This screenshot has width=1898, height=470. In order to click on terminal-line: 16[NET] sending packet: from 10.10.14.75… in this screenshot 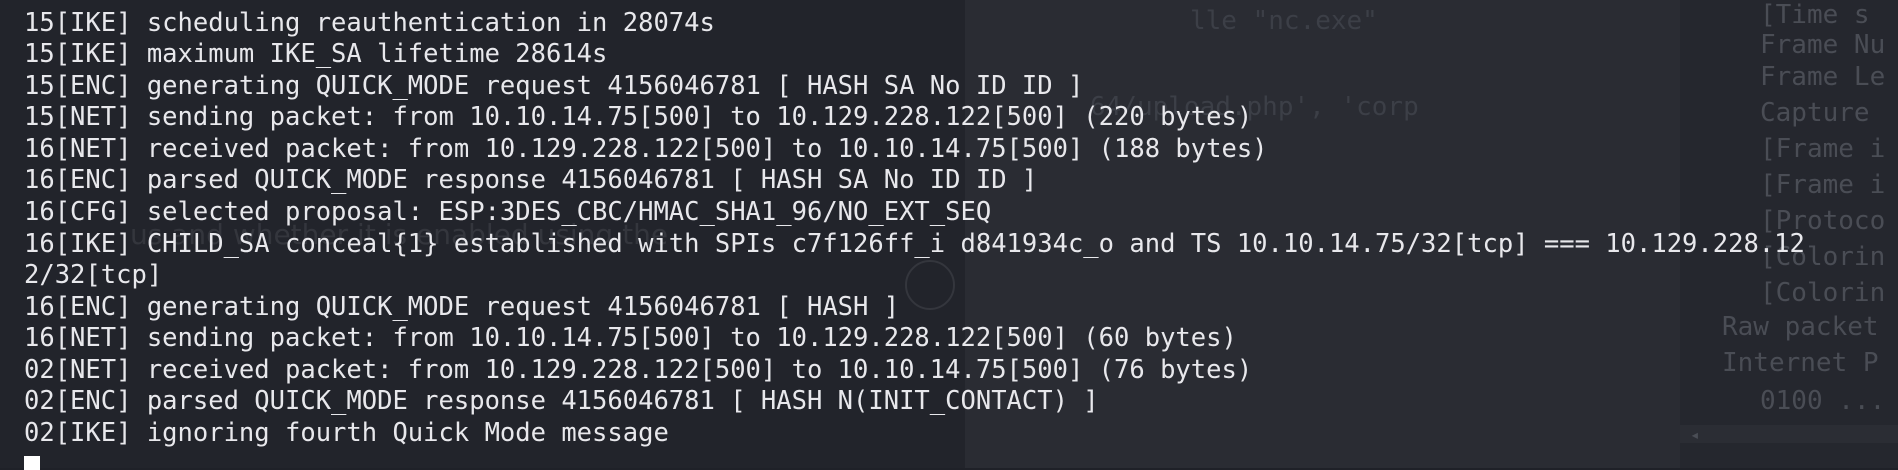, I will do `click(630, 338)`.